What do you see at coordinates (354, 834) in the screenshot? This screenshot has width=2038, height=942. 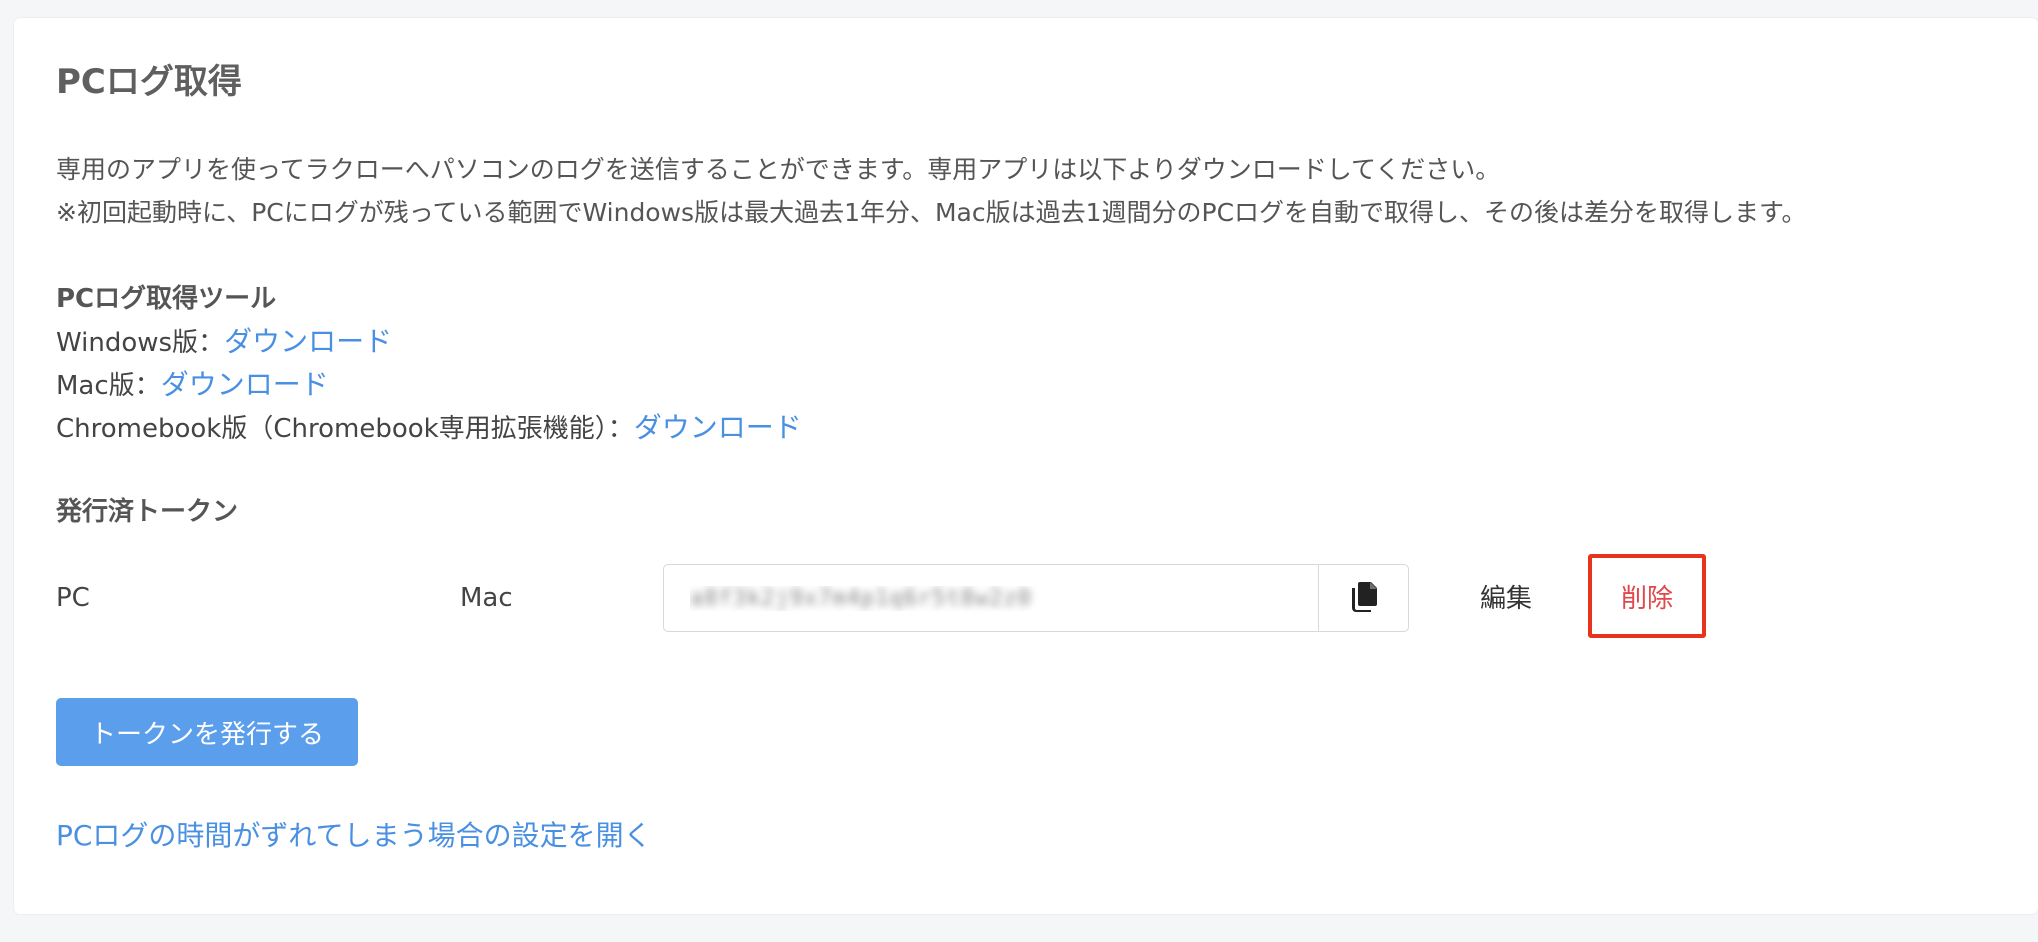 I see `time-settings-link: PCログの時間がずれてしまう場合の設定を開く` at bounding box center [354, 834].